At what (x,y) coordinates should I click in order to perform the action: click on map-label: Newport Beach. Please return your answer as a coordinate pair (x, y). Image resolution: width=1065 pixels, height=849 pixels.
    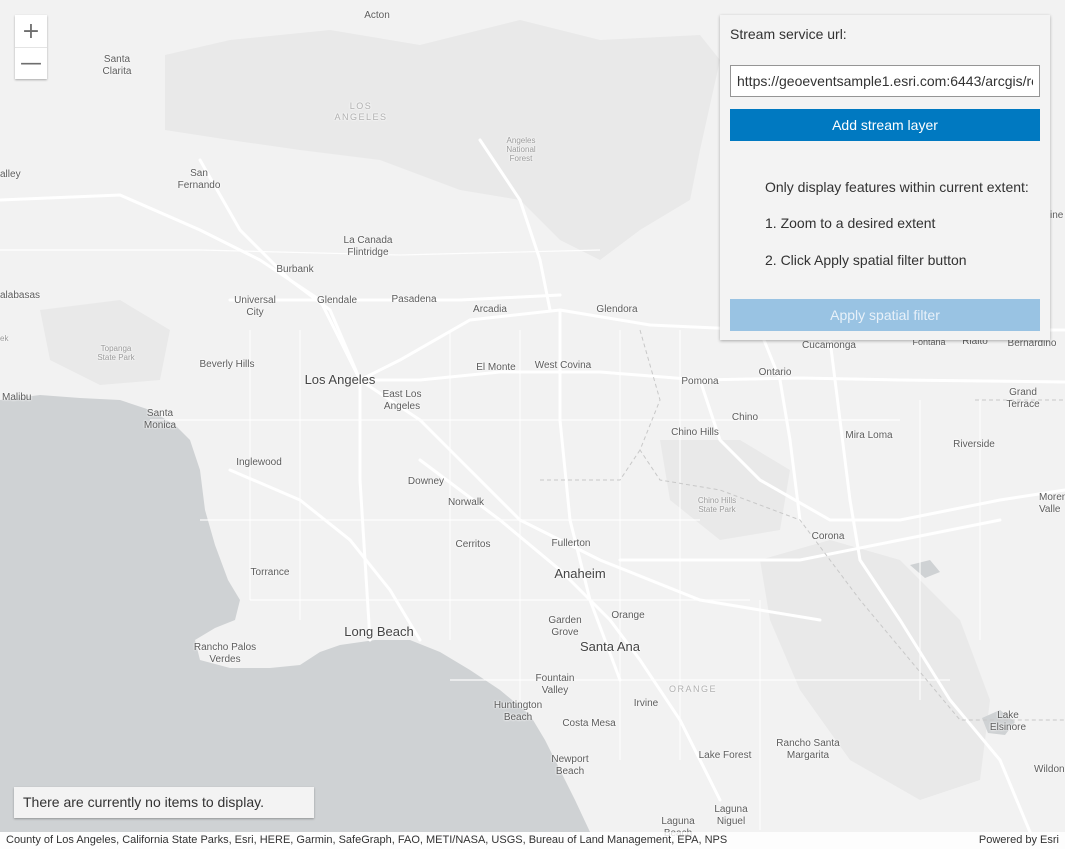
    Looking at the image, I should click on (570, 765).